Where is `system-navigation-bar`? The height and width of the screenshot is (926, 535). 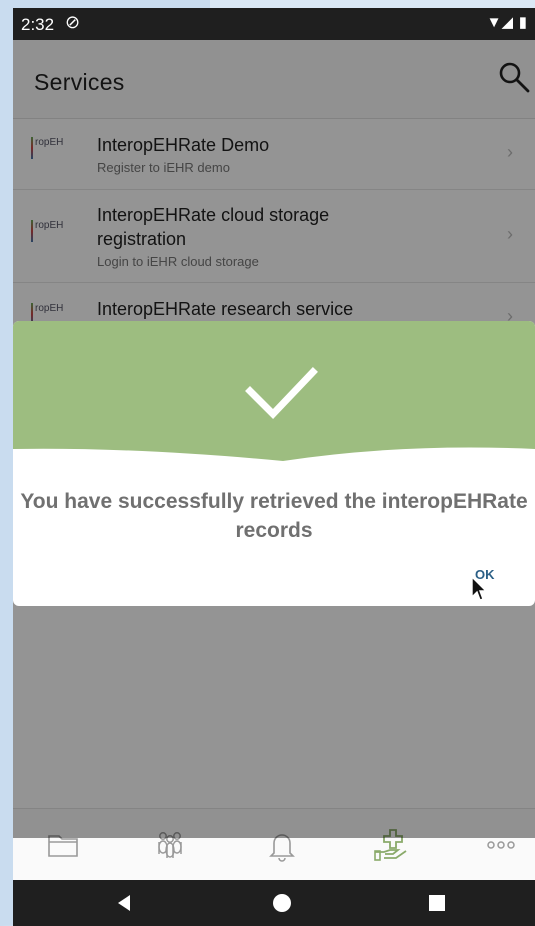 system-navigation-bar is located at coordinates (274, 903).